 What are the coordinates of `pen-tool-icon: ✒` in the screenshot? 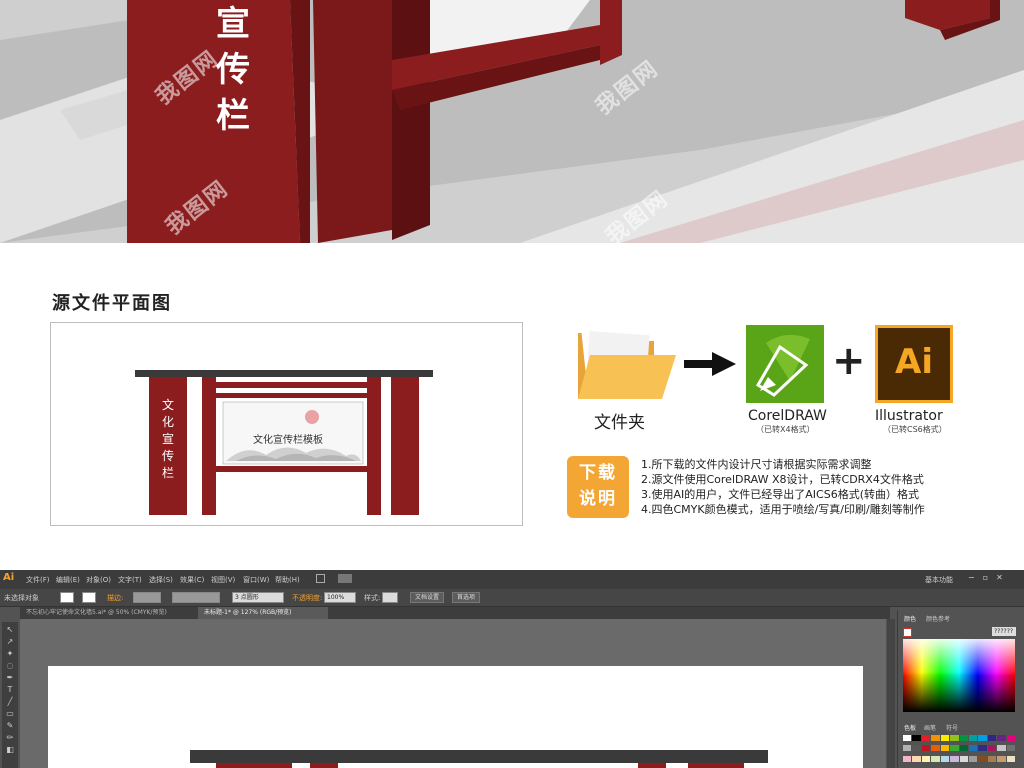 It's located at (10, 677).